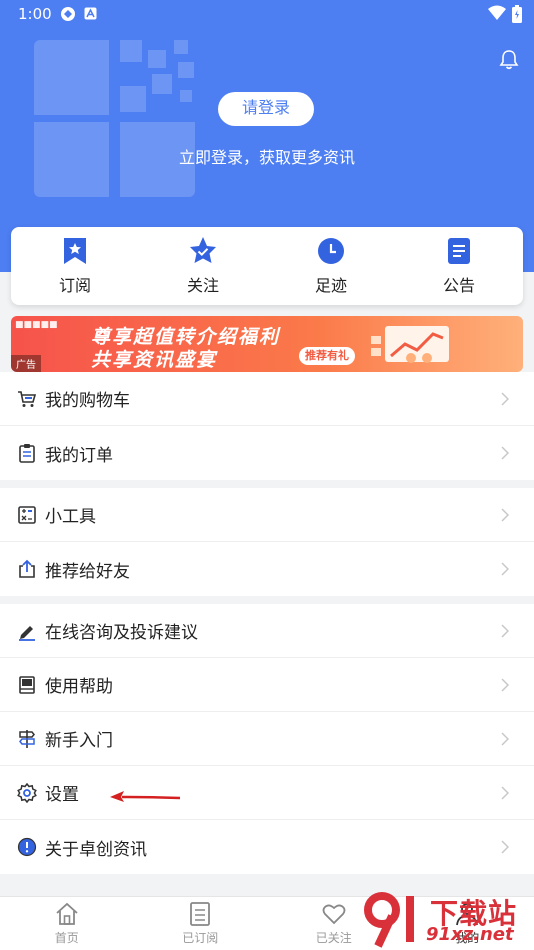  Describe the element at coordinates (267, 793) in the screenshot. I see `menu-item-settings: 设置` at that location.